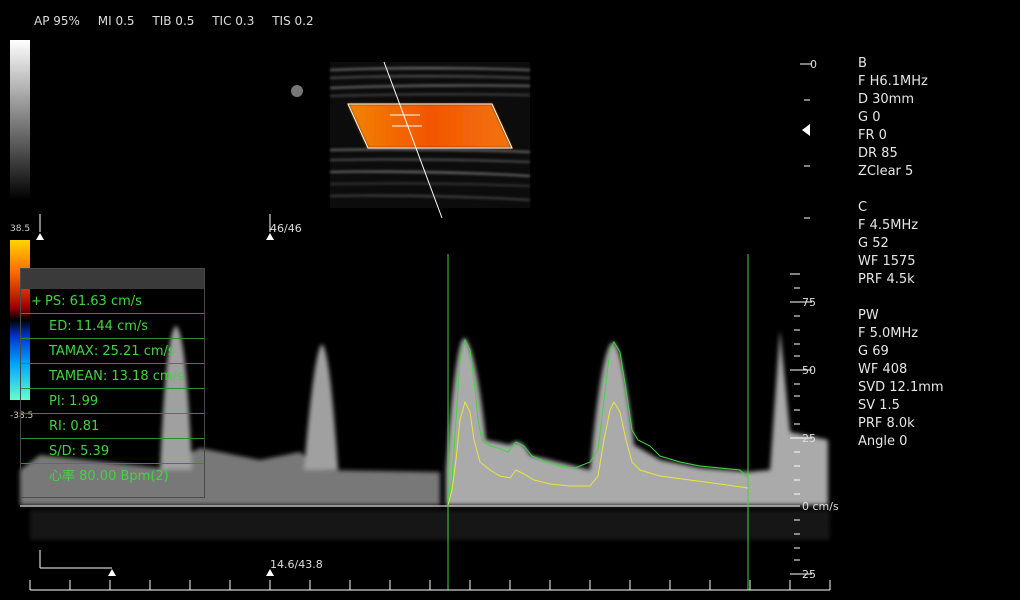  What do you see at coordinates (879, 405) in the screenshot?
I see `pw-sample-volume: SV 1.5` at bounding box center [879, 405].